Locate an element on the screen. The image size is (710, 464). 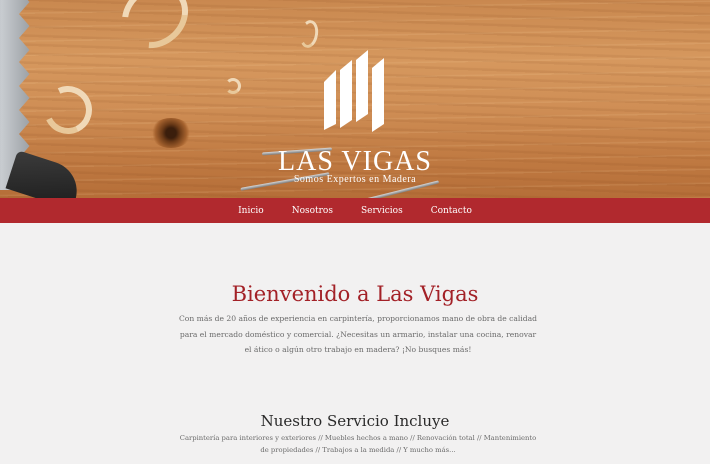
wood-knot is located at coordinates (171, 133).